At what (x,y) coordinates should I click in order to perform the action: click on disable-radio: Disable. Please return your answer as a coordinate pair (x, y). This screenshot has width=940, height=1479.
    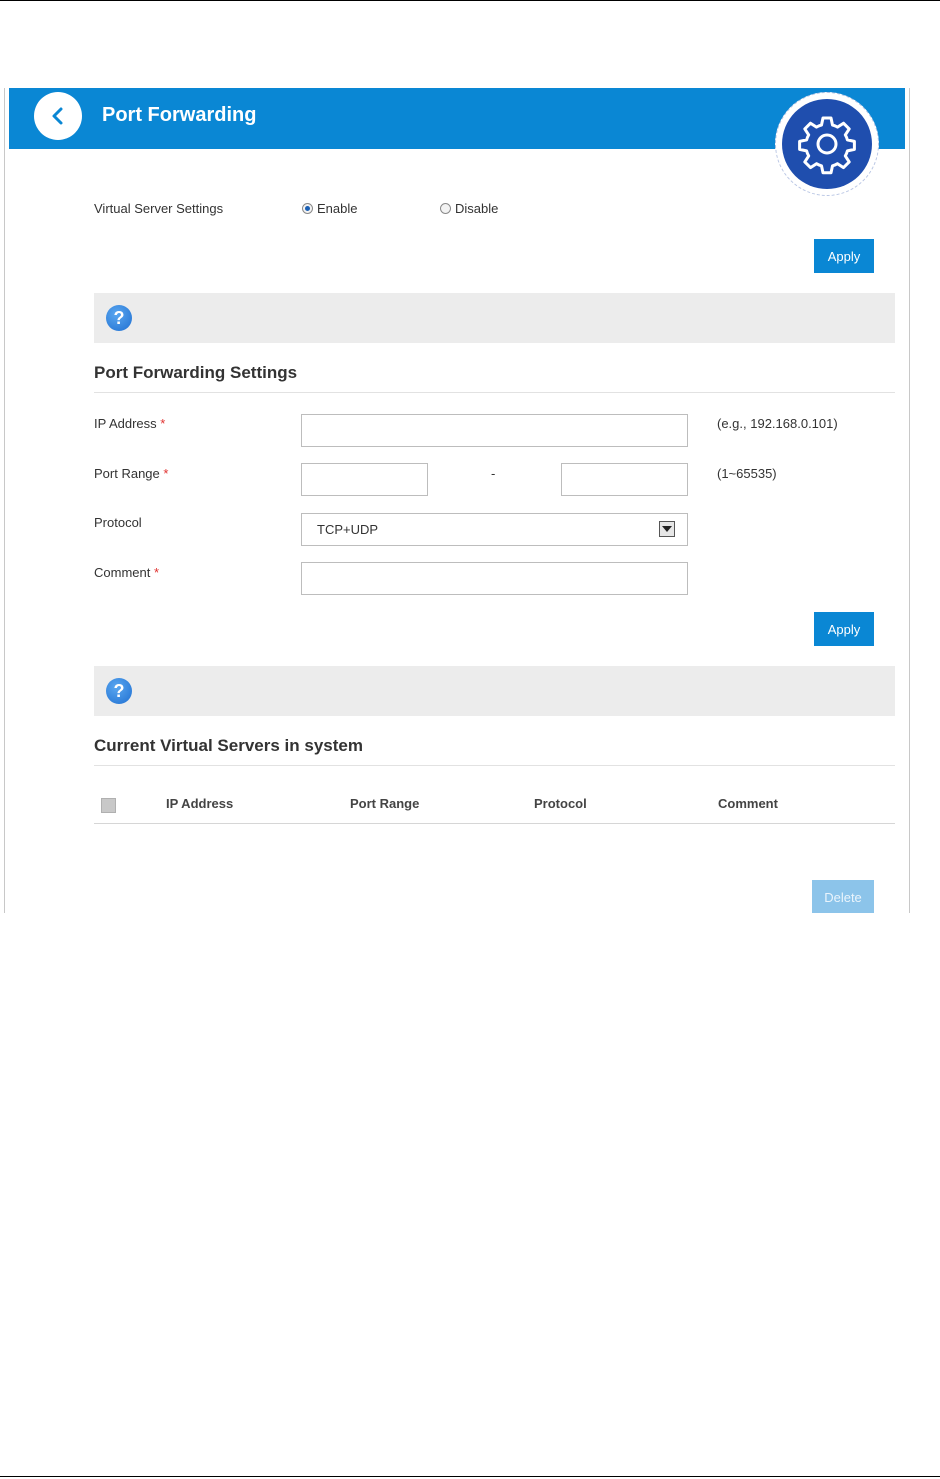
    Looking at the image, I should click on (469, 208).